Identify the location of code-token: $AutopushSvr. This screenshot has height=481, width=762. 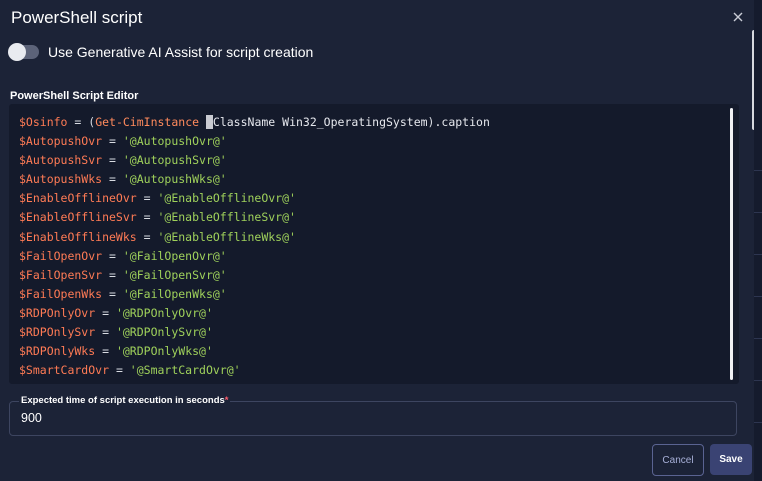
(61, 160).